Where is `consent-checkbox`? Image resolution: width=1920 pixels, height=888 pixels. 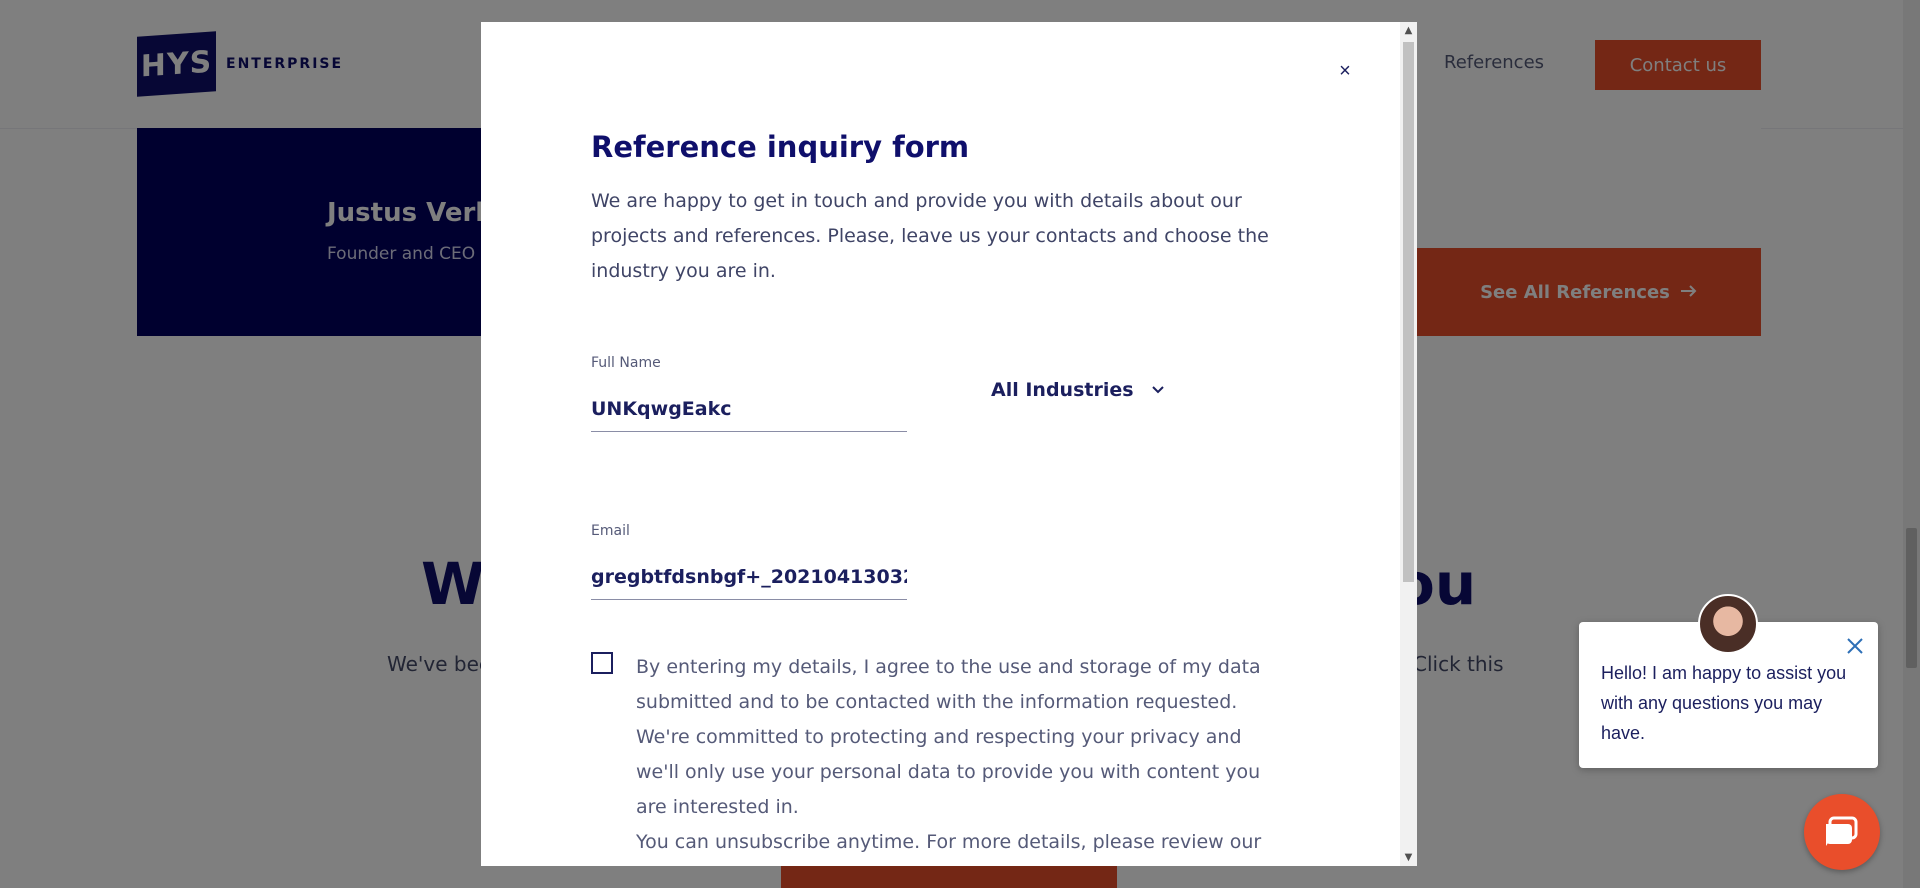 consent-checkbox is located at coordinates (602, 663).